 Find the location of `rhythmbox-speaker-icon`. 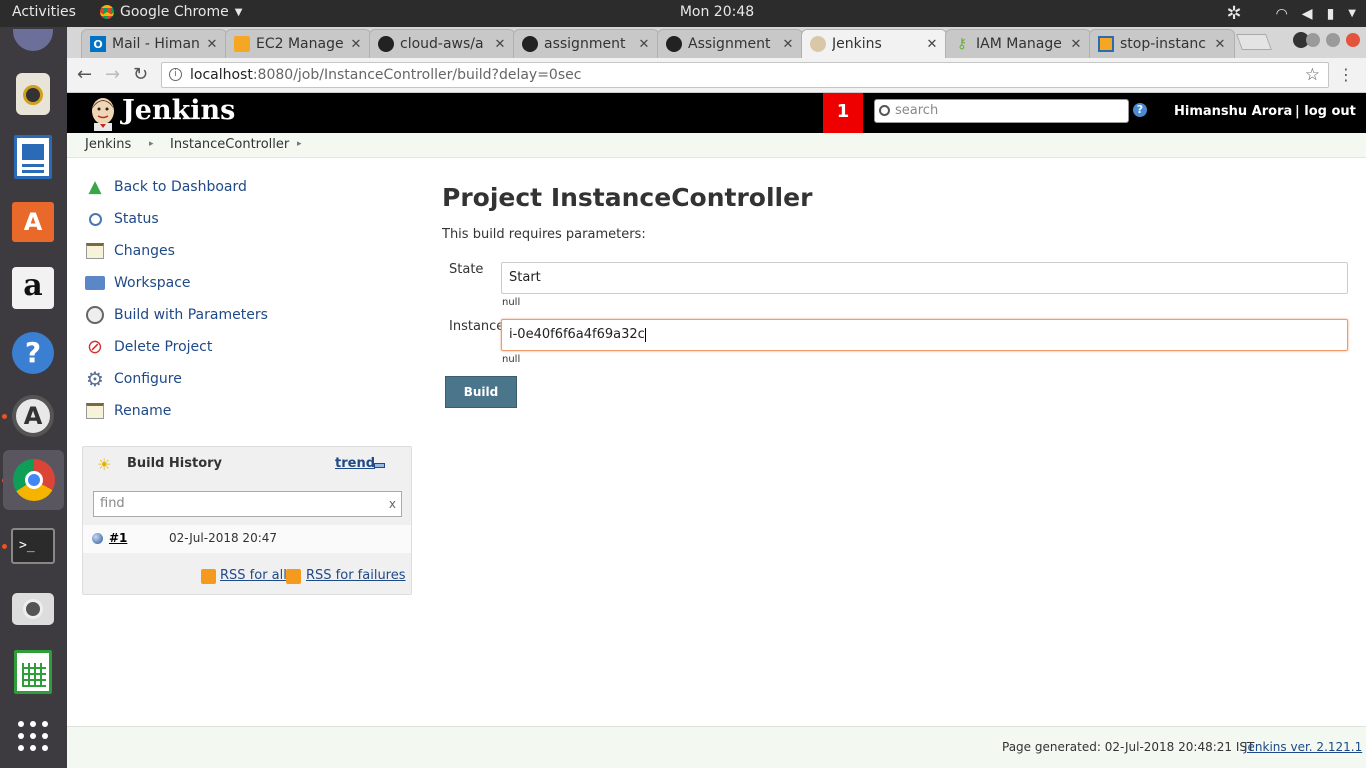

rhythmbox-speaker-icon is located at coordinates (33, 94).